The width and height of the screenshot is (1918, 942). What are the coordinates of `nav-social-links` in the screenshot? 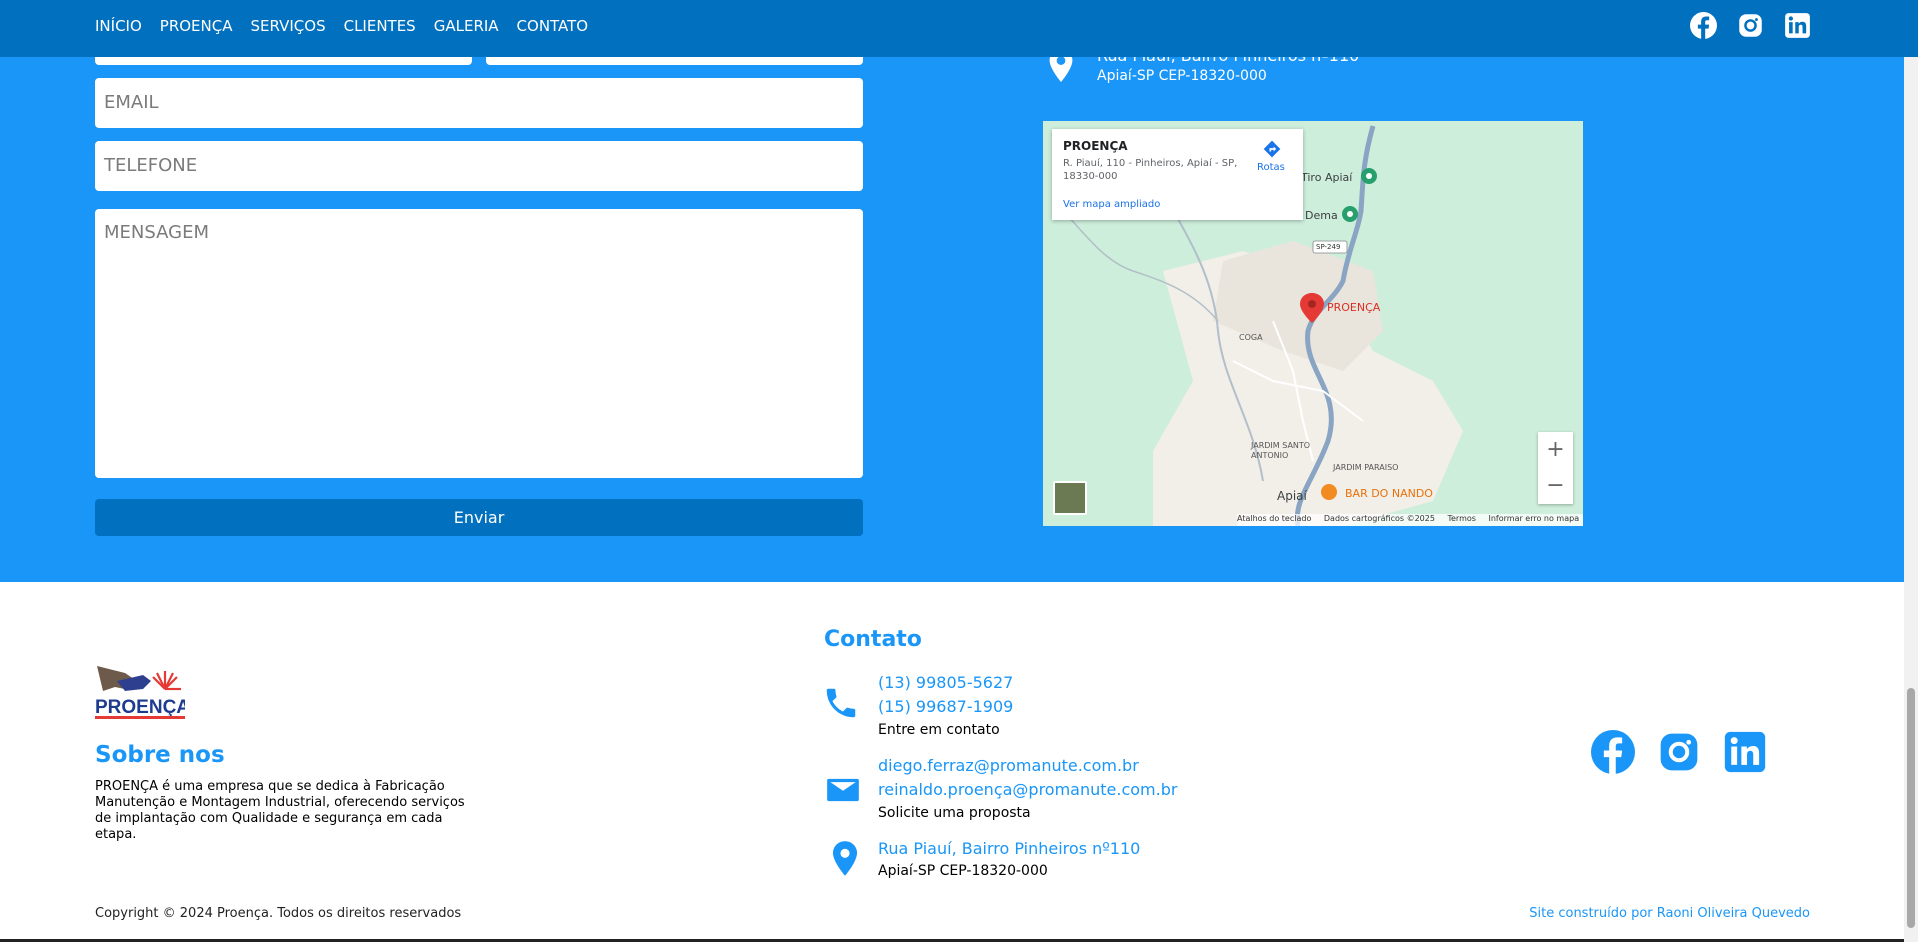 It's located at (1750, 25).